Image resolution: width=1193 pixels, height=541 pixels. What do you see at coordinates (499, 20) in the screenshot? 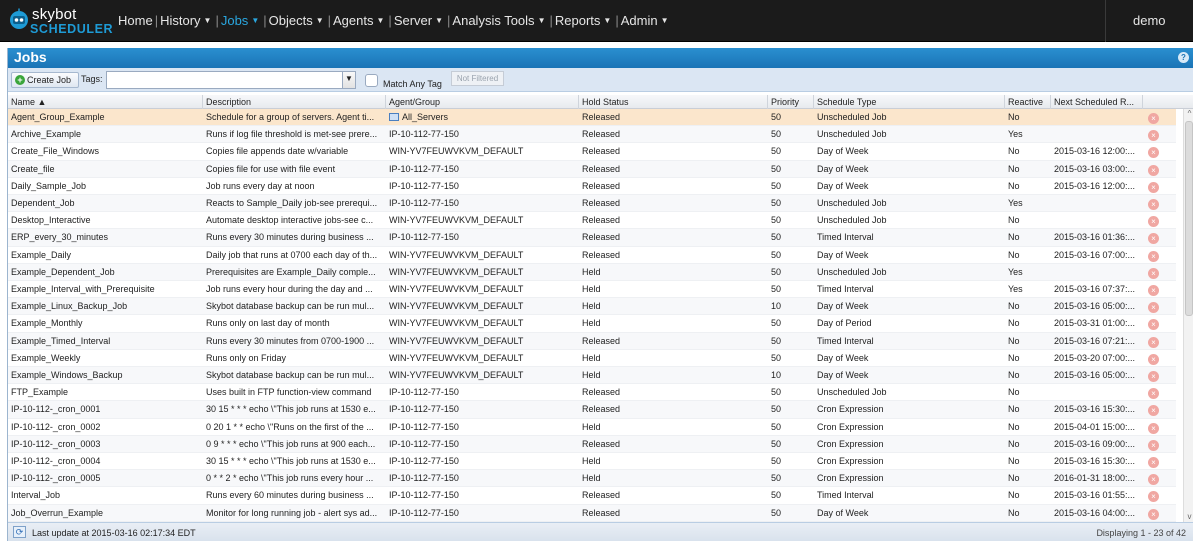
I see `nav-analysis-tools: Analysis Tools ▼` at bounding box center [499, 20].